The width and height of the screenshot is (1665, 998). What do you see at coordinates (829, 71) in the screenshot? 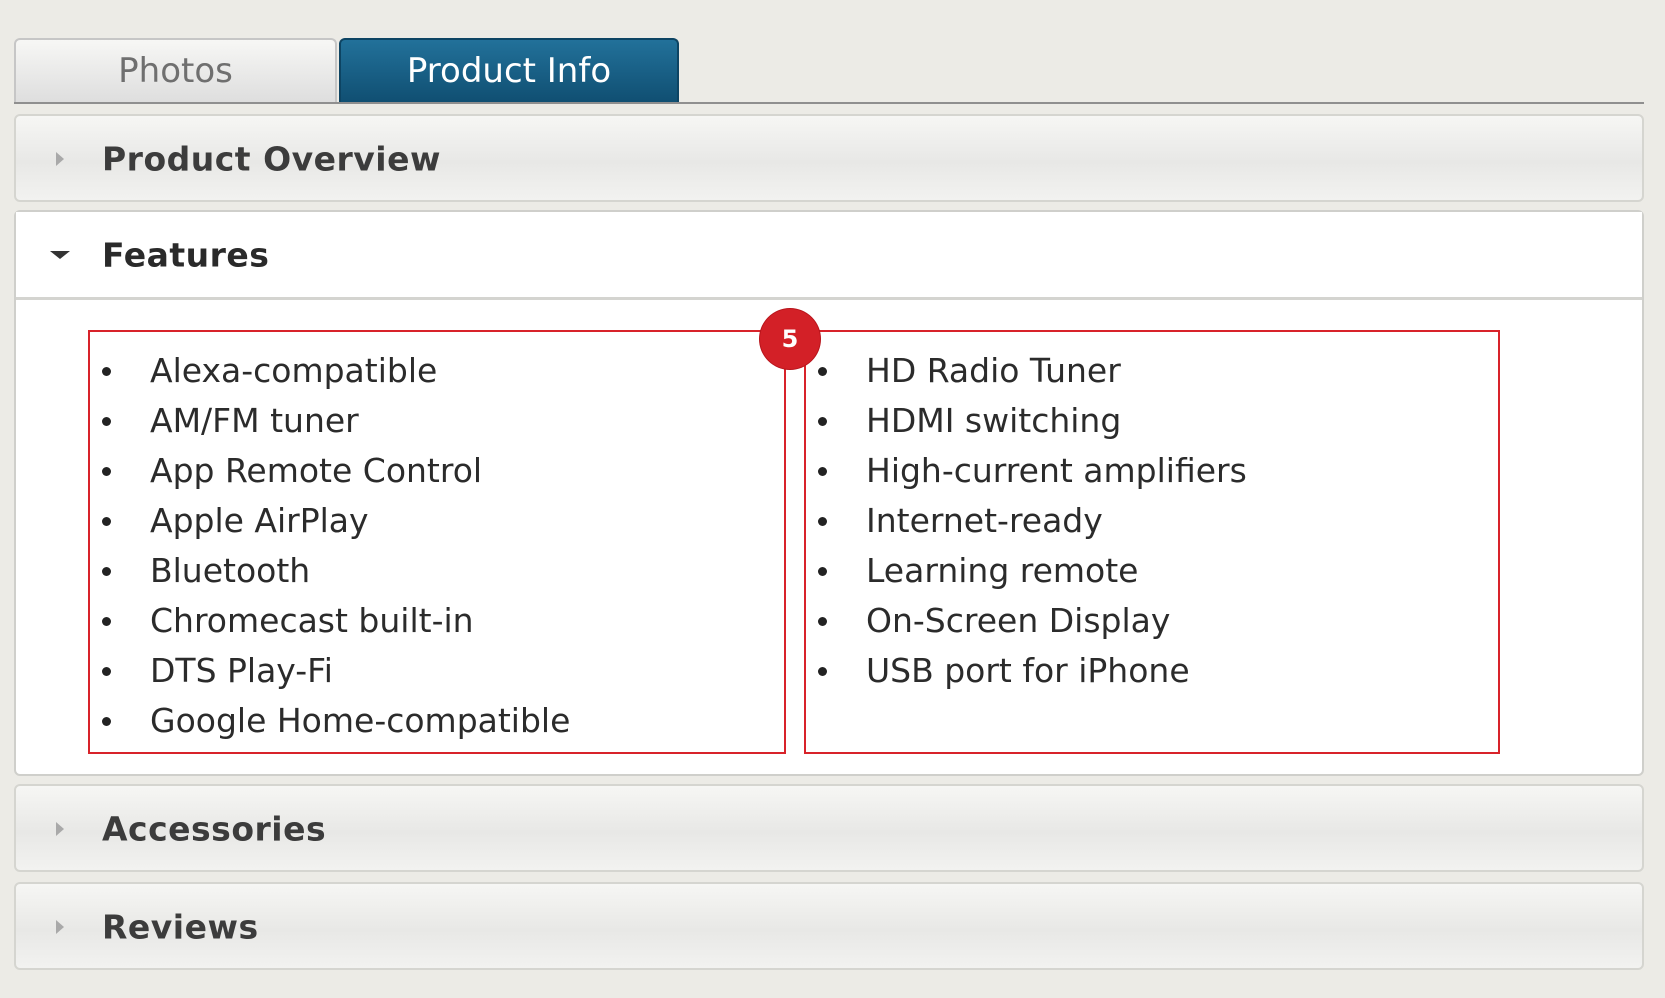
I see `tab-bar: Photos Product Info` at bounding box center [829, 71].